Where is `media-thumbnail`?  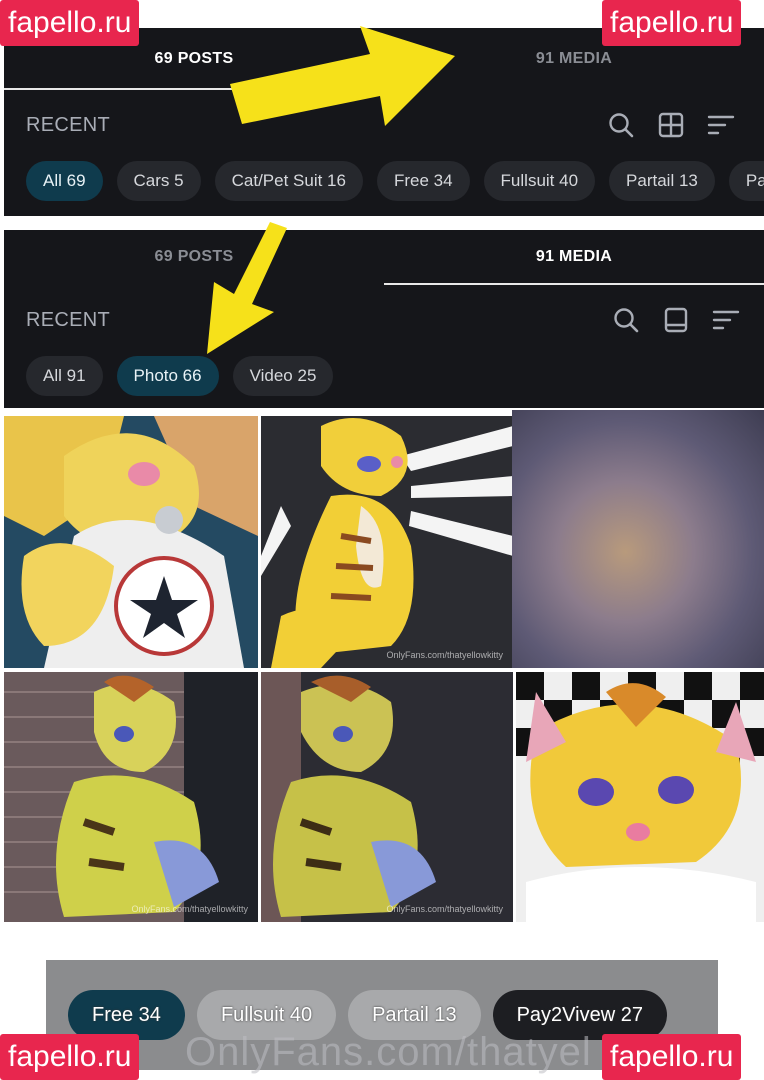
media-thumbnail is located at coordinates (131, 542).